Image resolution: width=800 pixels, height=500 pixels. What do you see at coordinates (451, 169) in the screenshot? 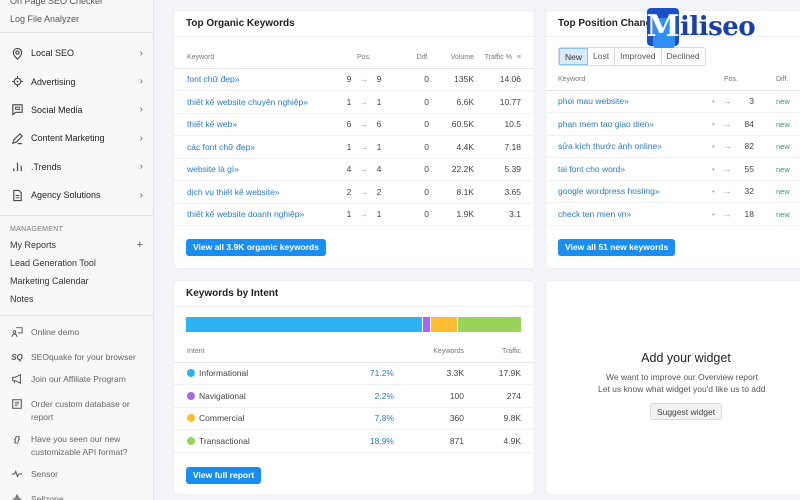
I see `volume-value: 22.2K` at bounding box center [451, 169].